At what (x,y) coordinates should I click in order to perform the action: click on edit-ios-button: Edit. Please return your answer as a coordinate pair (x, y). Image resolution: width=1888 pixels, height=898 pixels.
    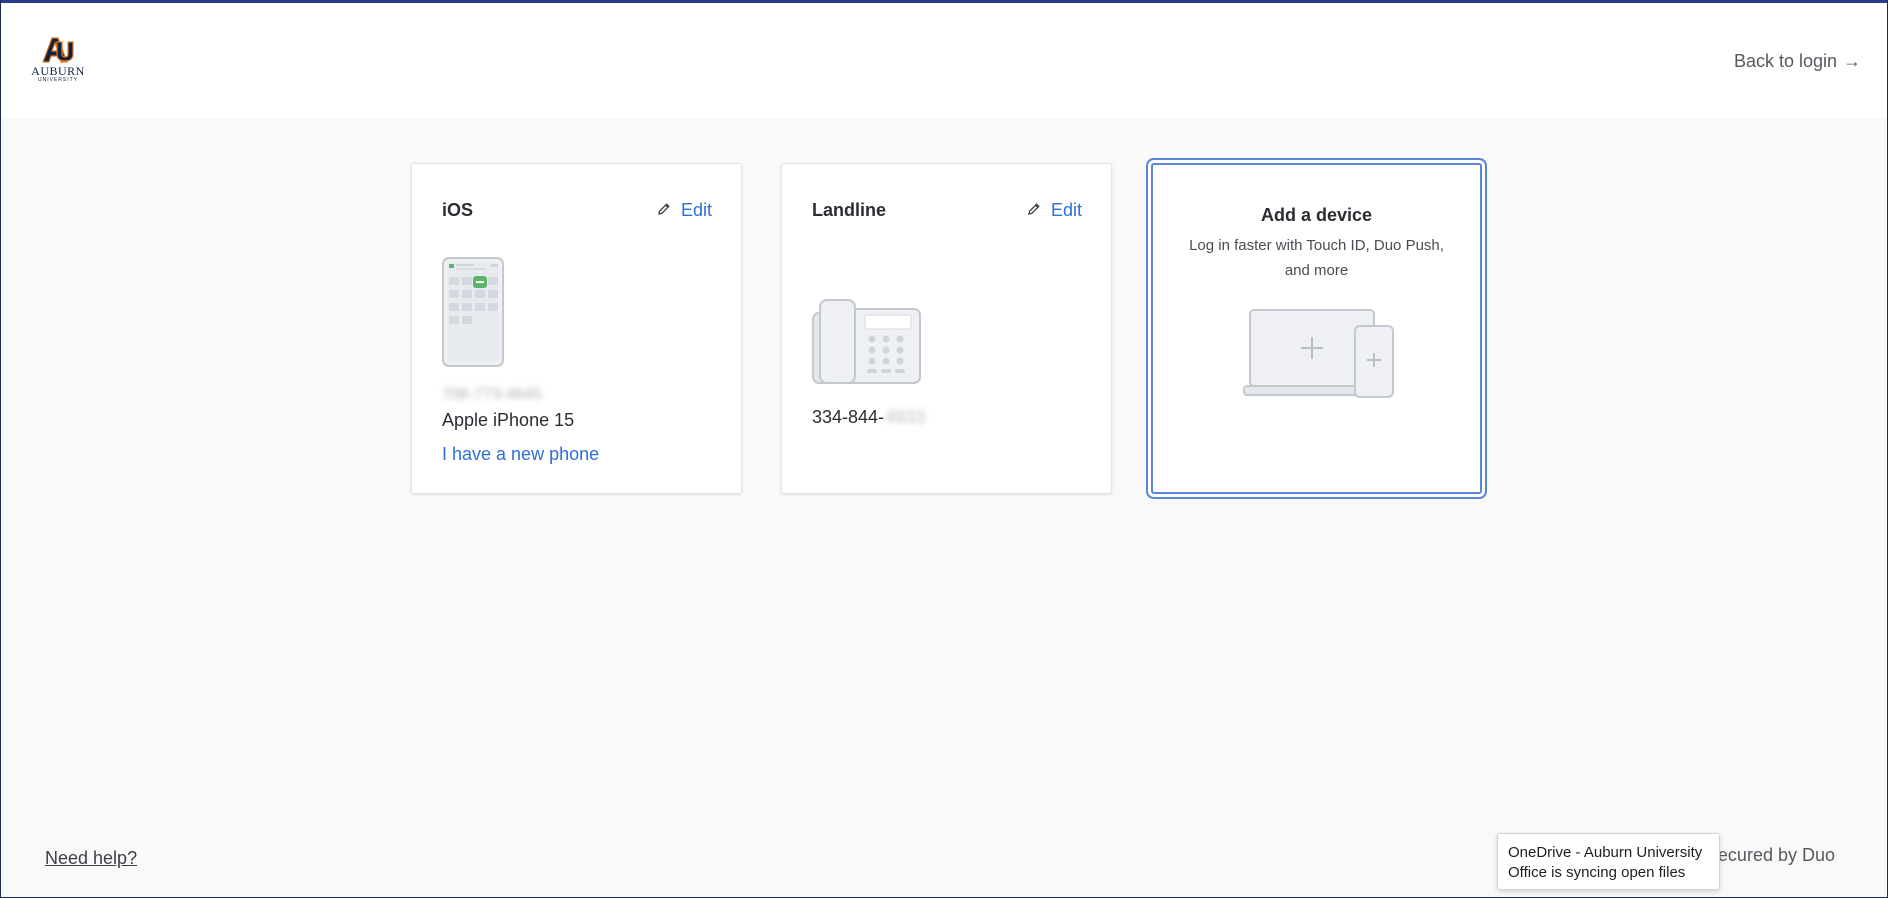
    Looking at the image, I should click on (684, 210).